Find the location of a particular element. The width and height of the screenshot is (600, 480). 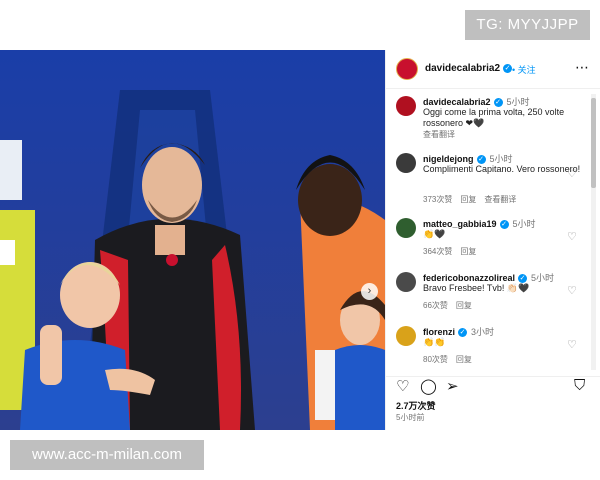

share-send-icon: ➢ is located at coordinates (452, 386).